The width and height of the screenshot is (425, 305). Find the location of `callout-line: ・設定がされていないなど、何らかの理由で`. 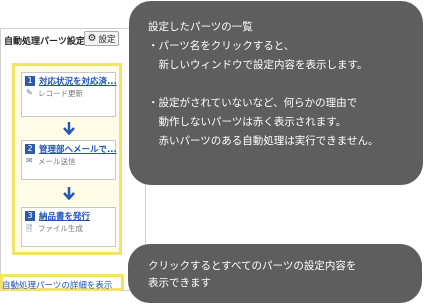

callout-line: ・設定がされていないなど、何らかの理由で is located at coordinates (253, 103).